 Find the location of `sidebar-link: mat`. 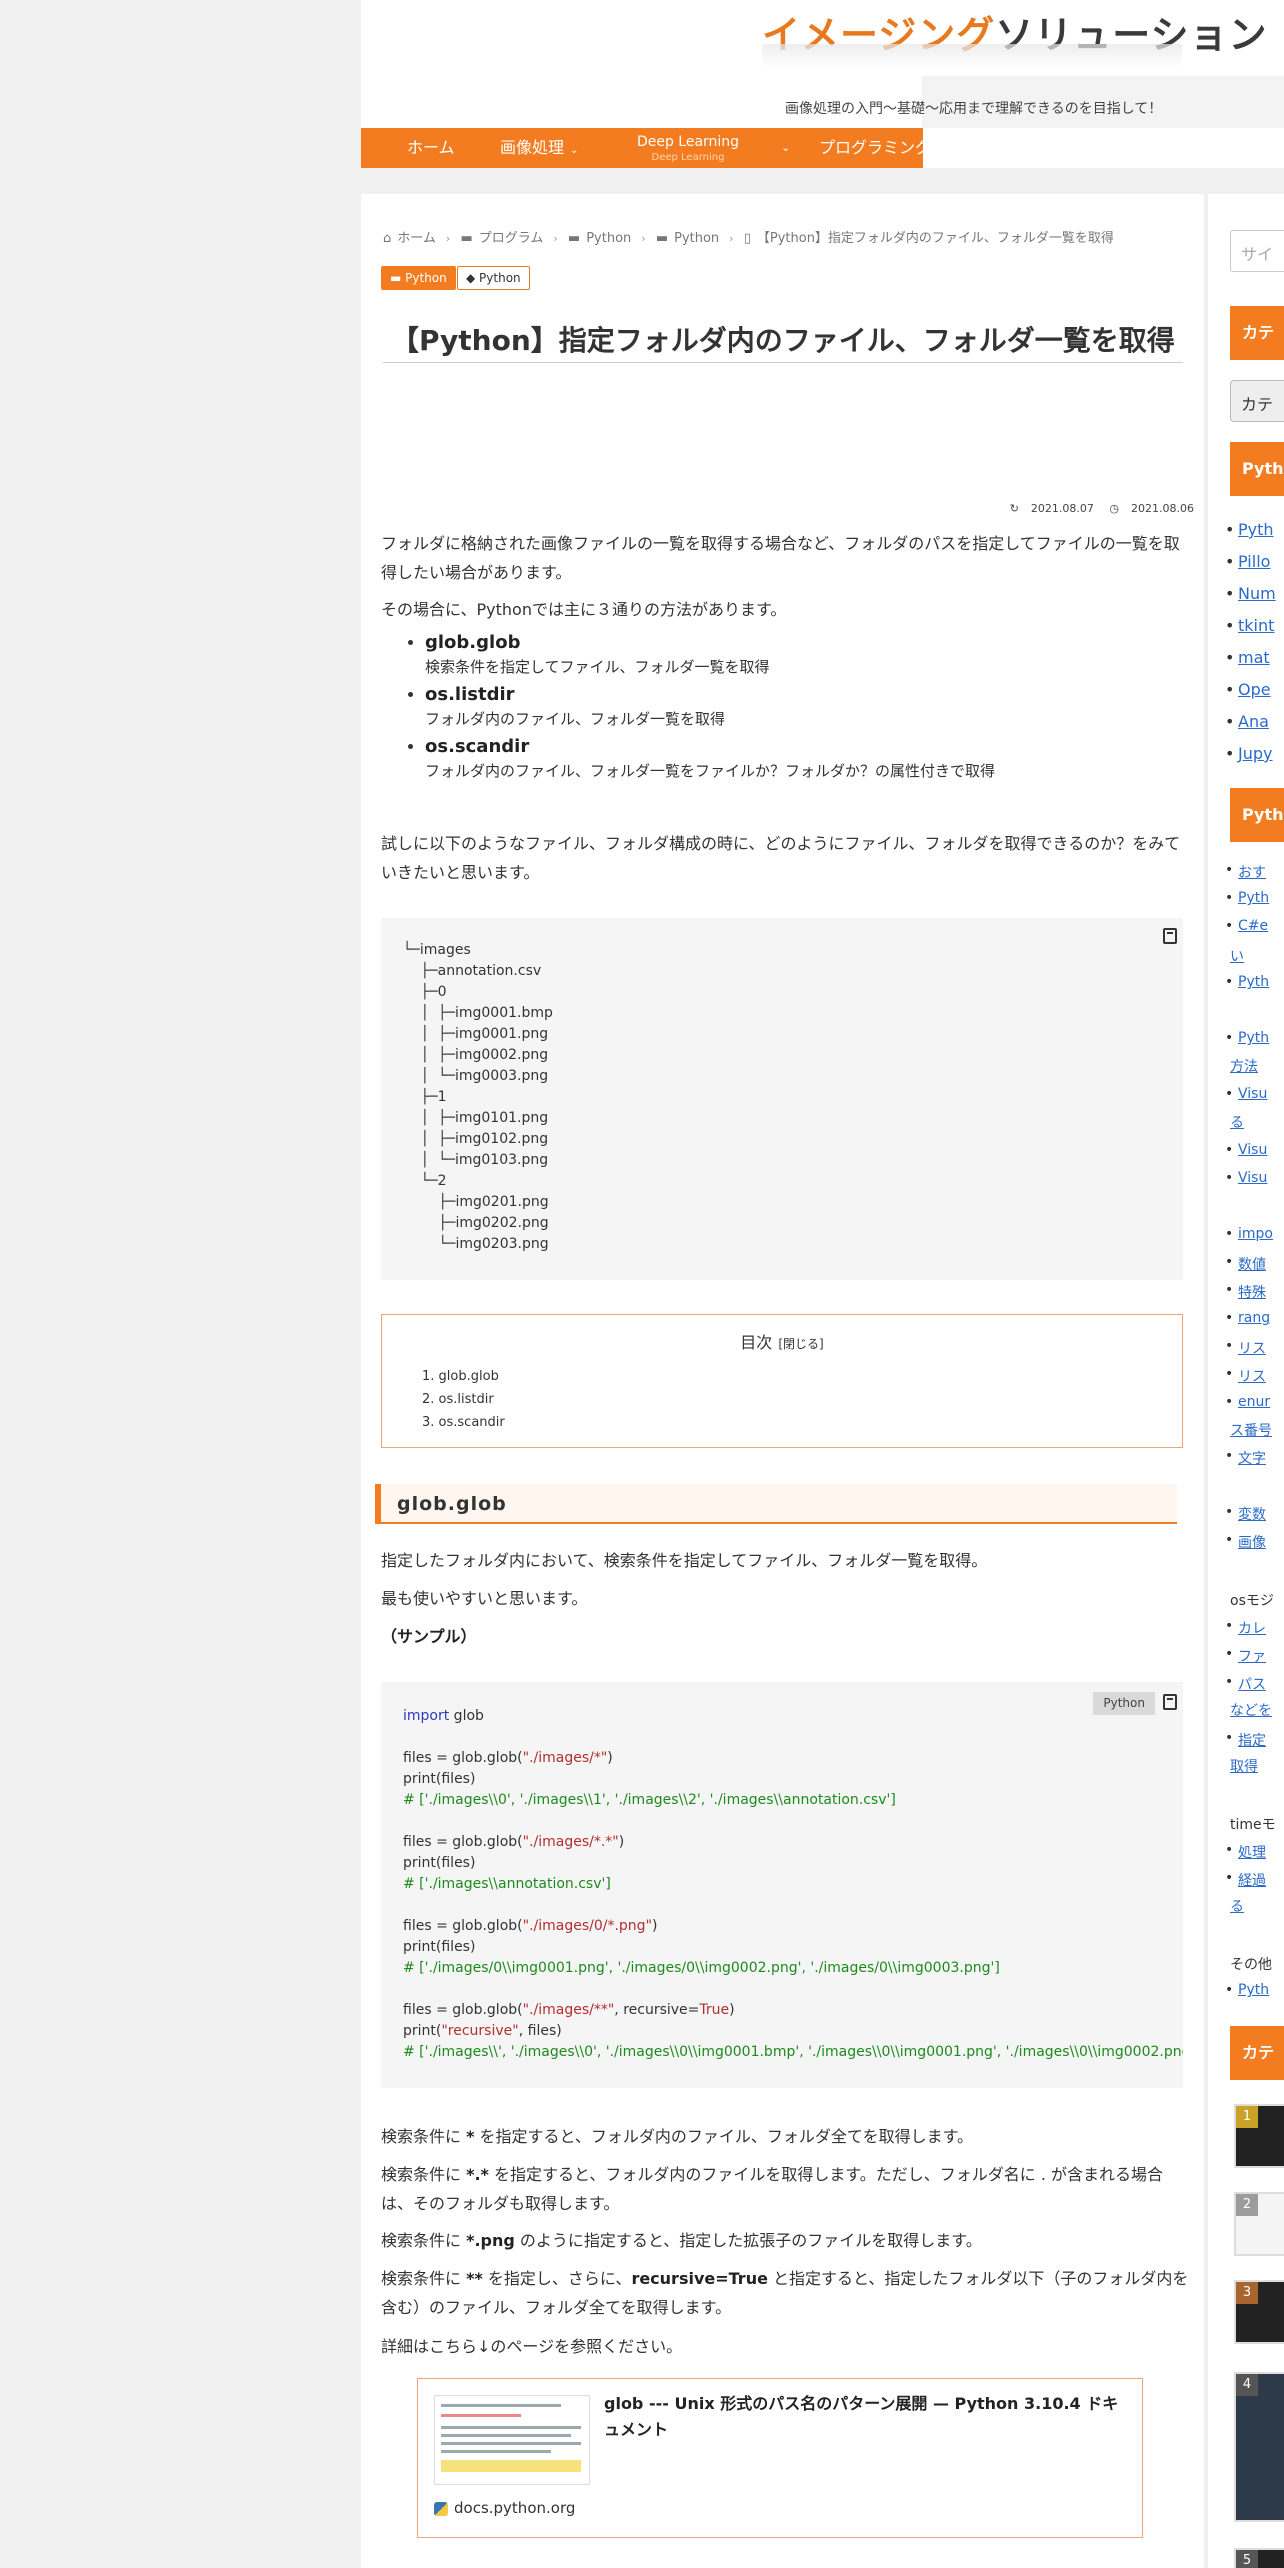

sidebar-link: mat is located at coordinates (1247, 657).